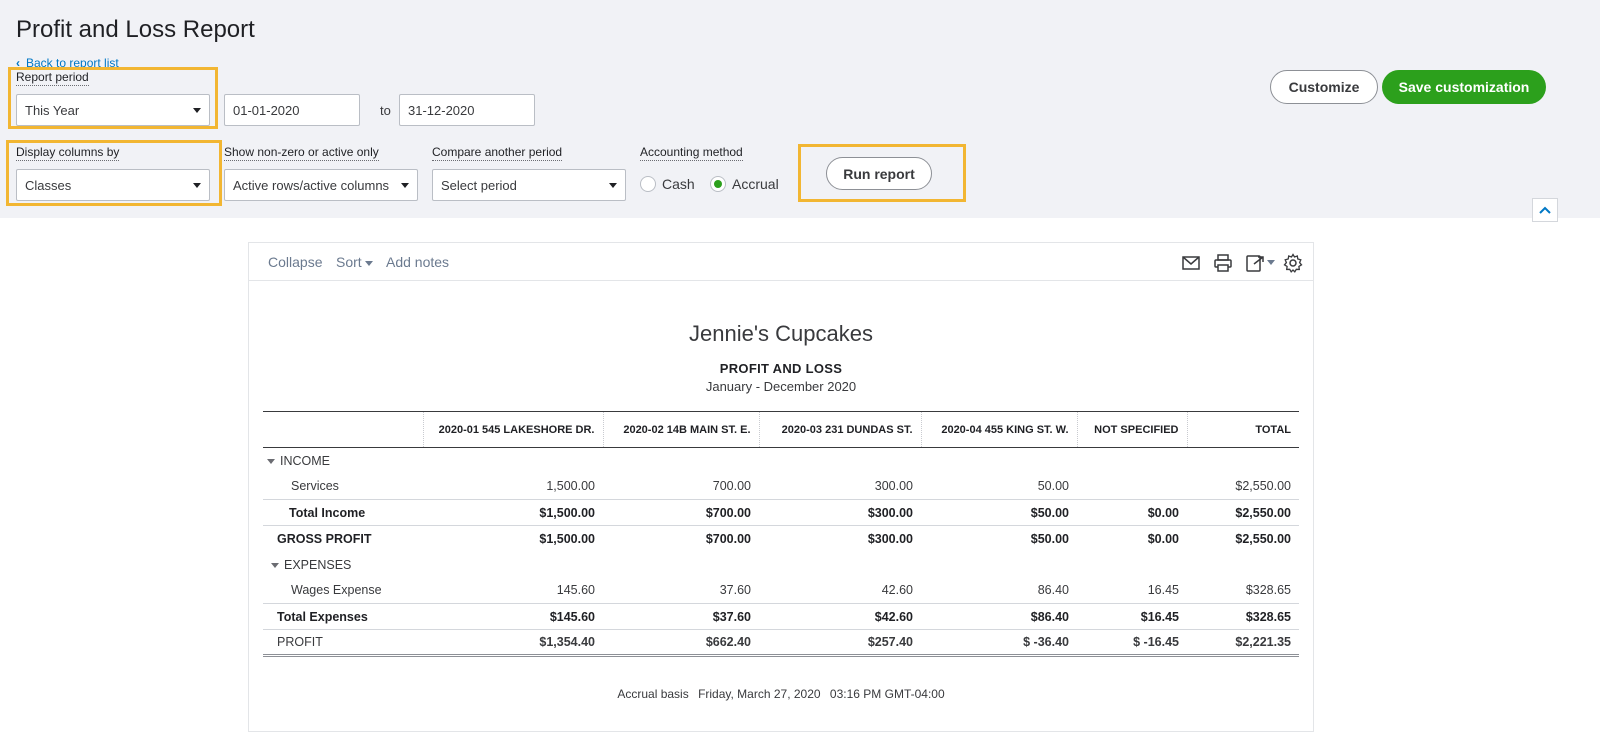 The height and width of the screenshot is (732, 1600). Describe the element at coordinates (513, 643) in the screenshot. I see `cell-amount: $1,354.40` at that location.